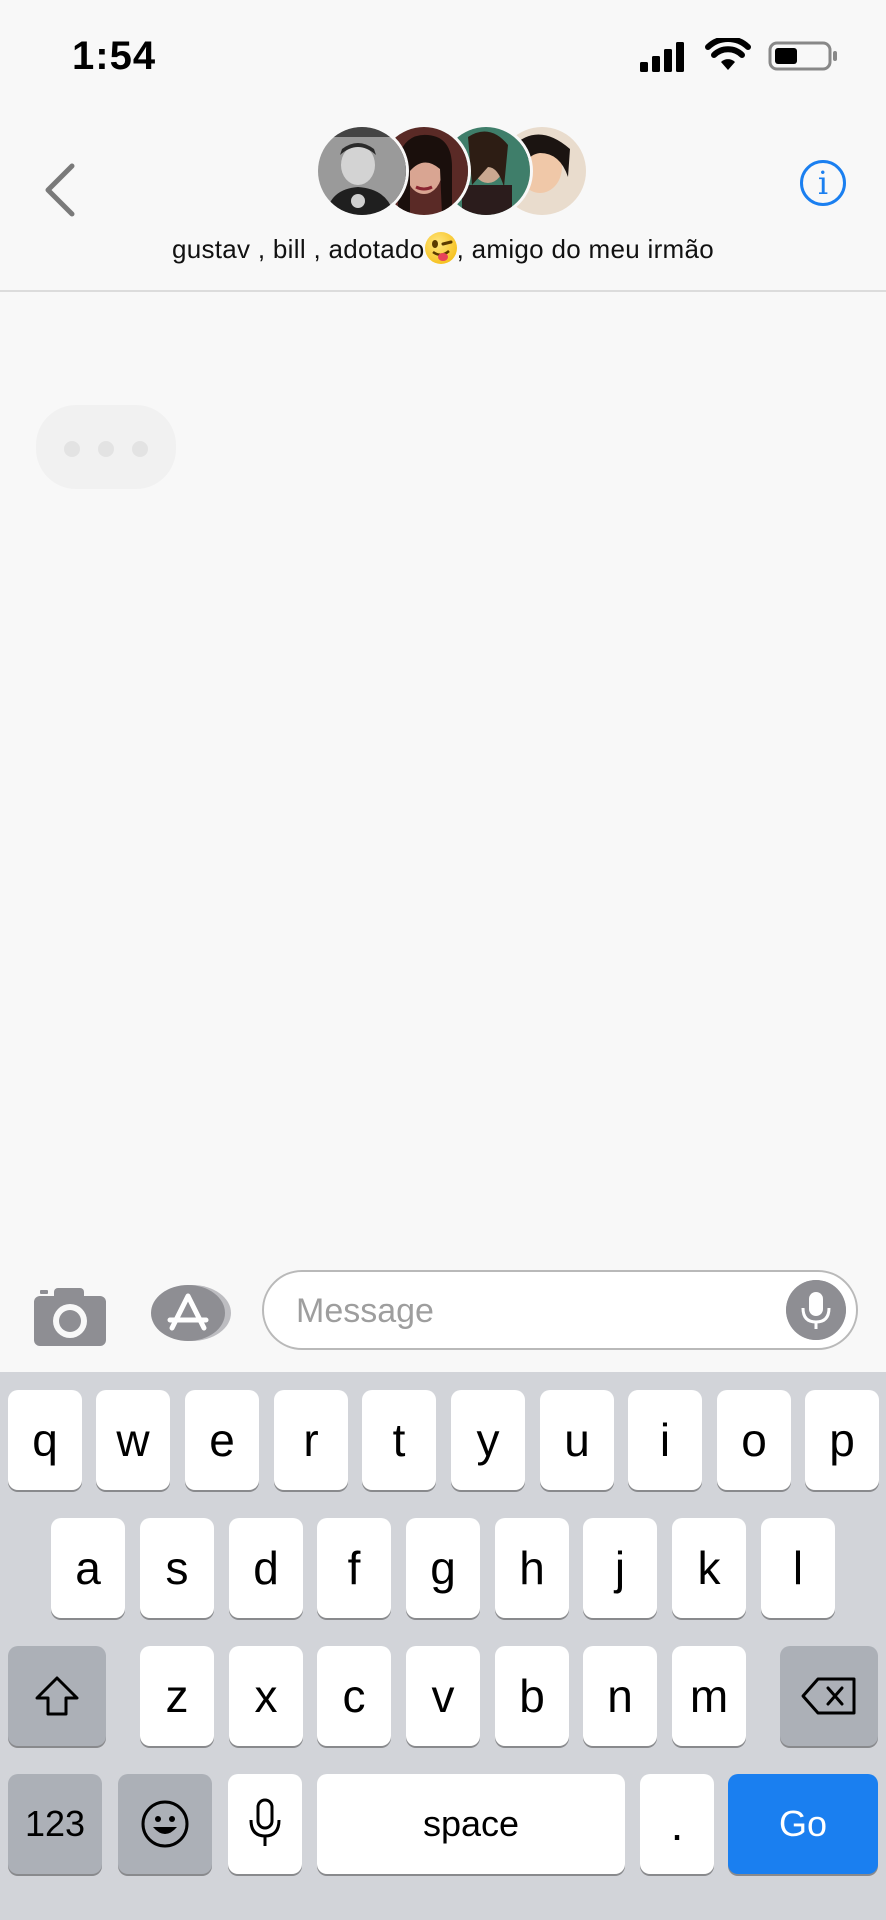 Image resolution: width=886 pixels, height=1920 pixels. What do you see at coordinates (440, 248) in the screenshot?
I see `winking-tongue-emoji-icon` at bounding box center [440, 248].